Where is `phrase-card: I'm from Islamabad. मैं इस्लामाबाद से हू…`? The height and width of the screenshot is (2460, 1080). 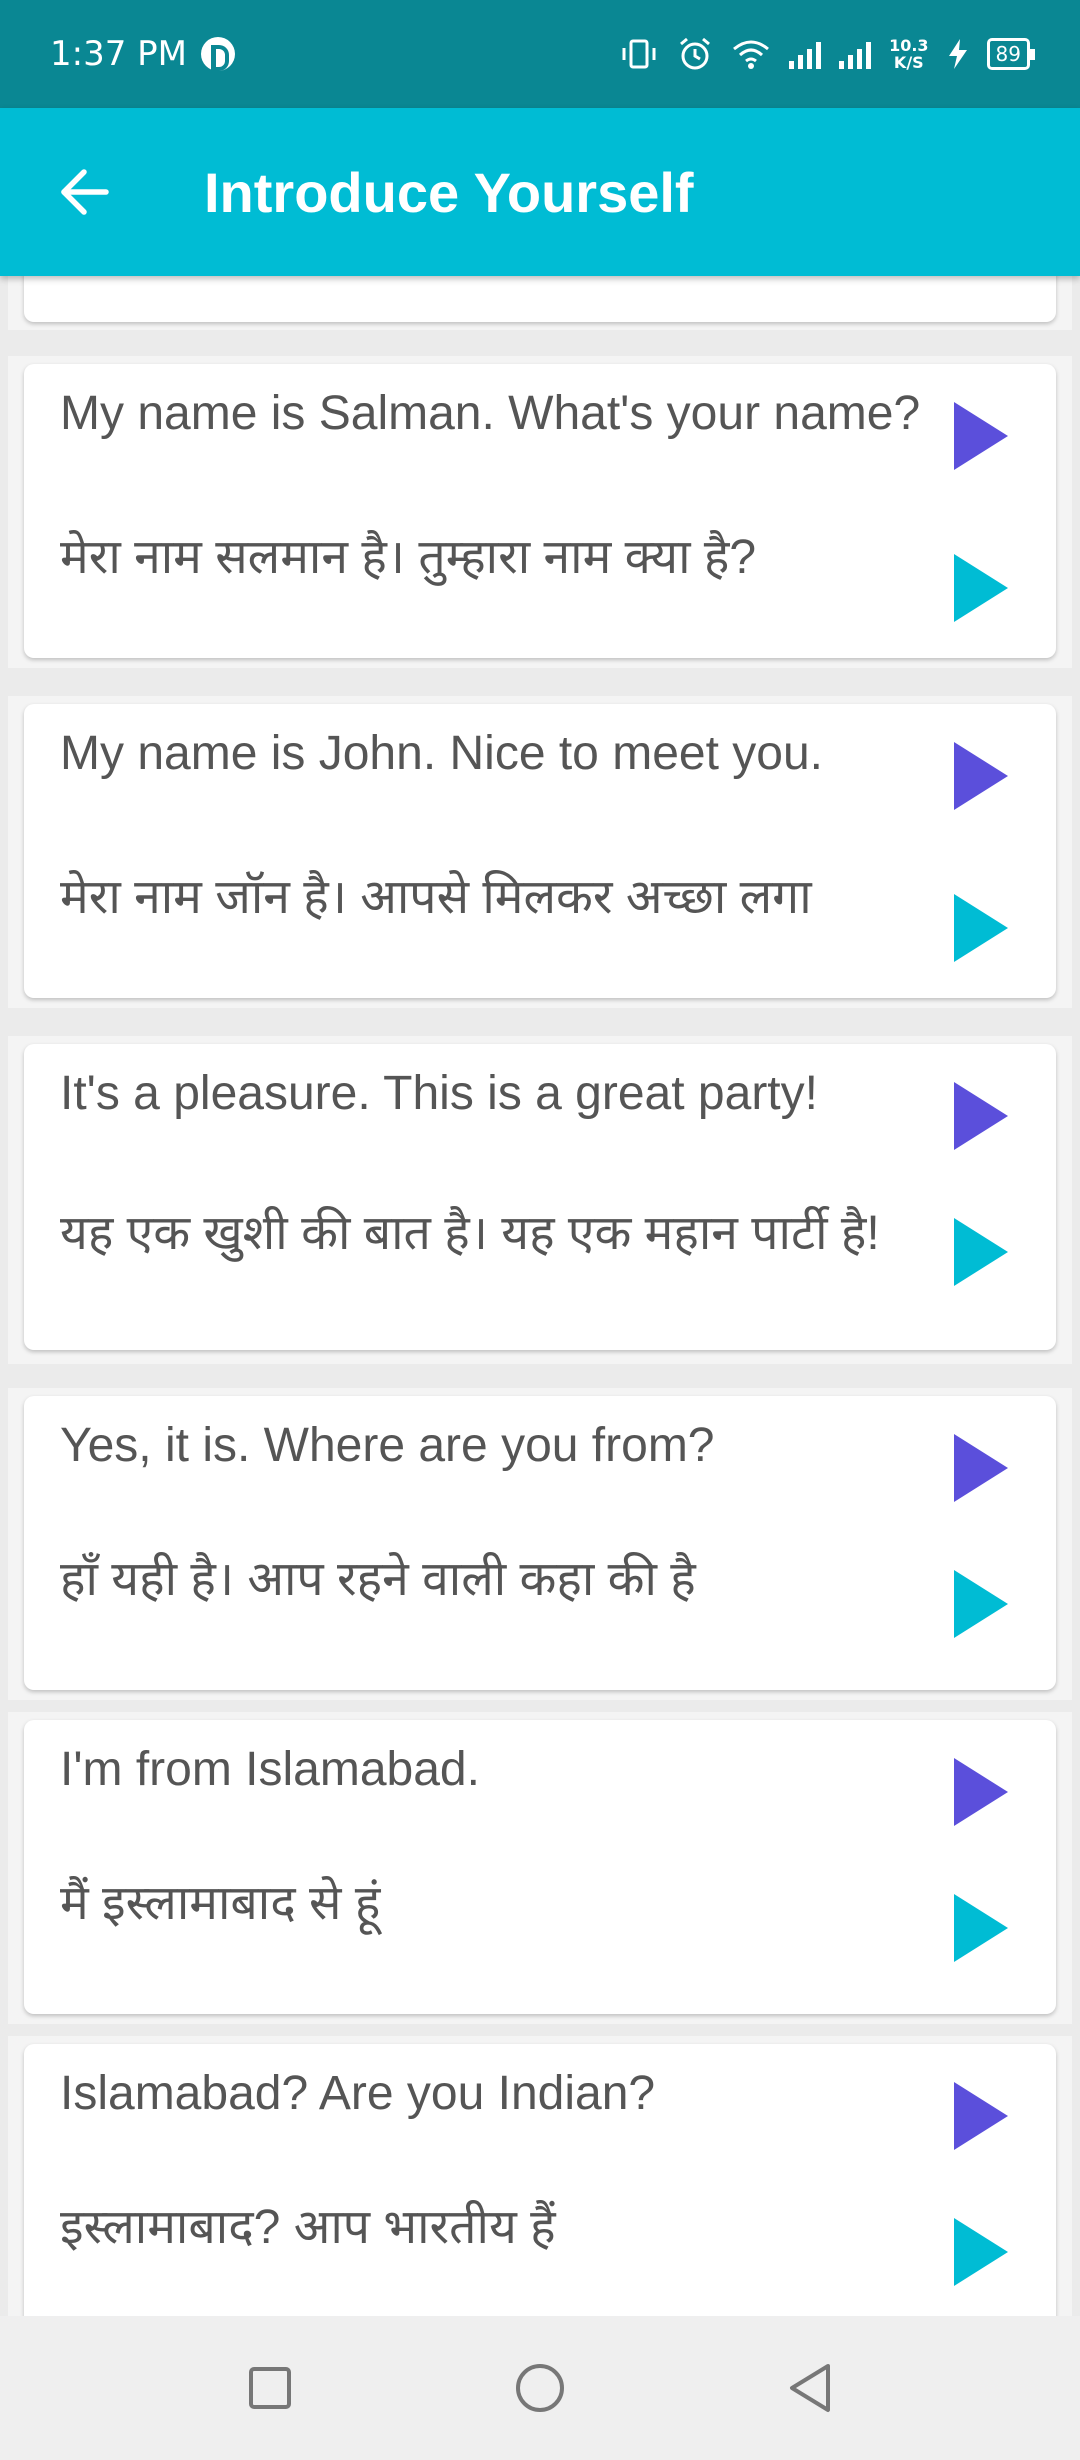 phrase-card: I'm from Islamabad. मैं इस्लामाबाद से हू… is located at coordinates (540, 1868).